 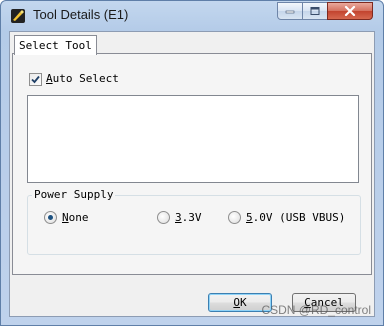 I want to click on close-button, so click(x=350, y=11).